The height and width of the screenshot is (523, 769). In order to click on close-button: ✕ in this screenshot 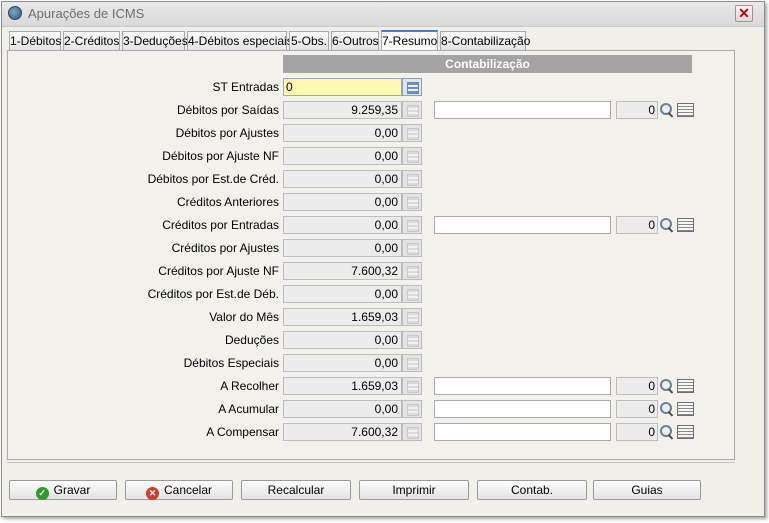, I will do `click(744, 13)`.